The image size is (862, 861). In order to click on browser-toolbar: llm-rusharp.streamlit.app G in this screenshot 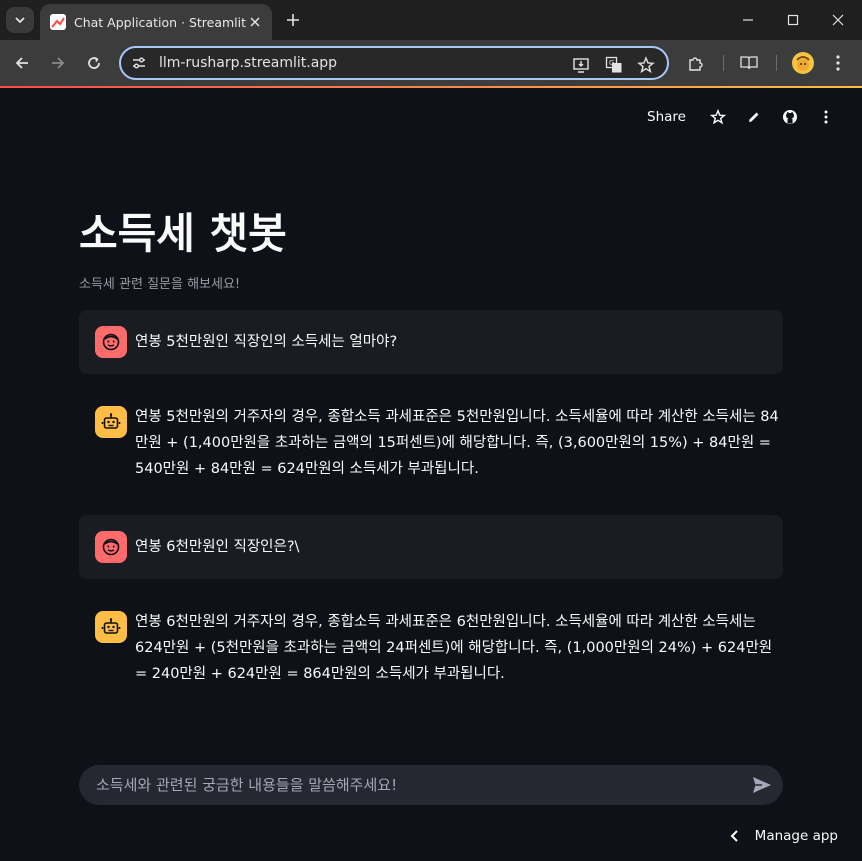, I will do `click(431, 63)`.